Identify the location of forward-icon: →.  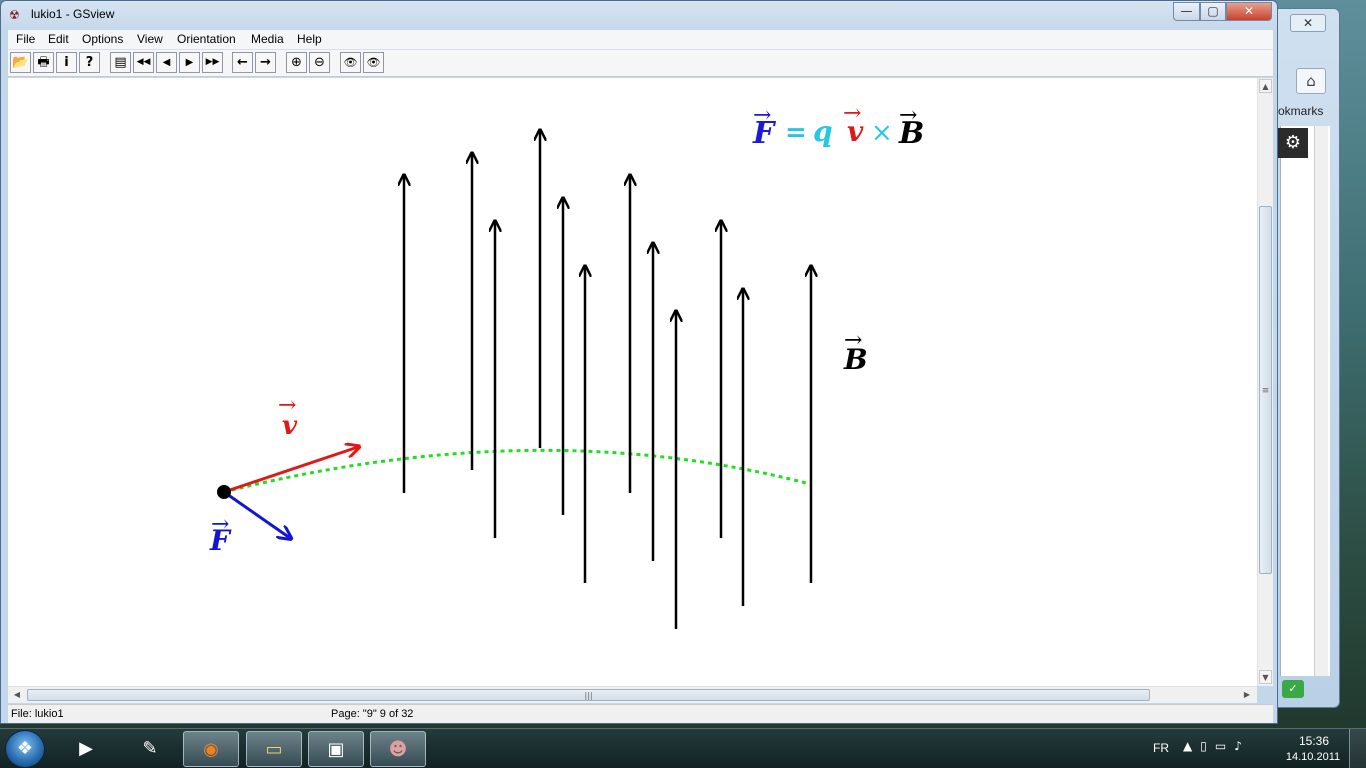
(265, 62).